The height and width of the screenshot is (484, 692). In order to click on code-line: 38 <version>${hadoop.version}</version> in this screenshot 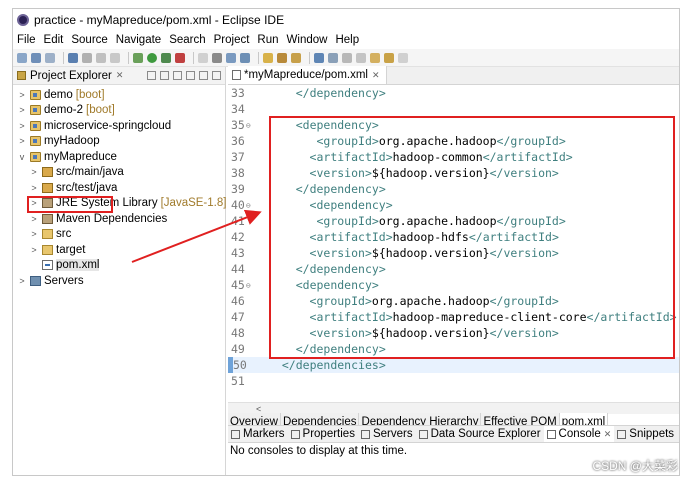, I will do `click(453, 173)`.